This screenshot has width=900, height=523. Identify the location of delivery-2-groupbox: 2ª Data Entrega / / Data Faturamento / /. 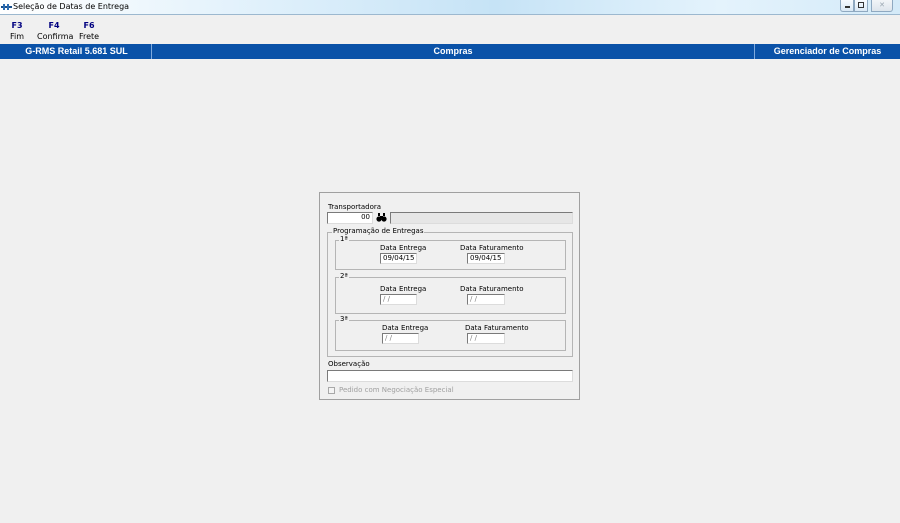
(450, 293).